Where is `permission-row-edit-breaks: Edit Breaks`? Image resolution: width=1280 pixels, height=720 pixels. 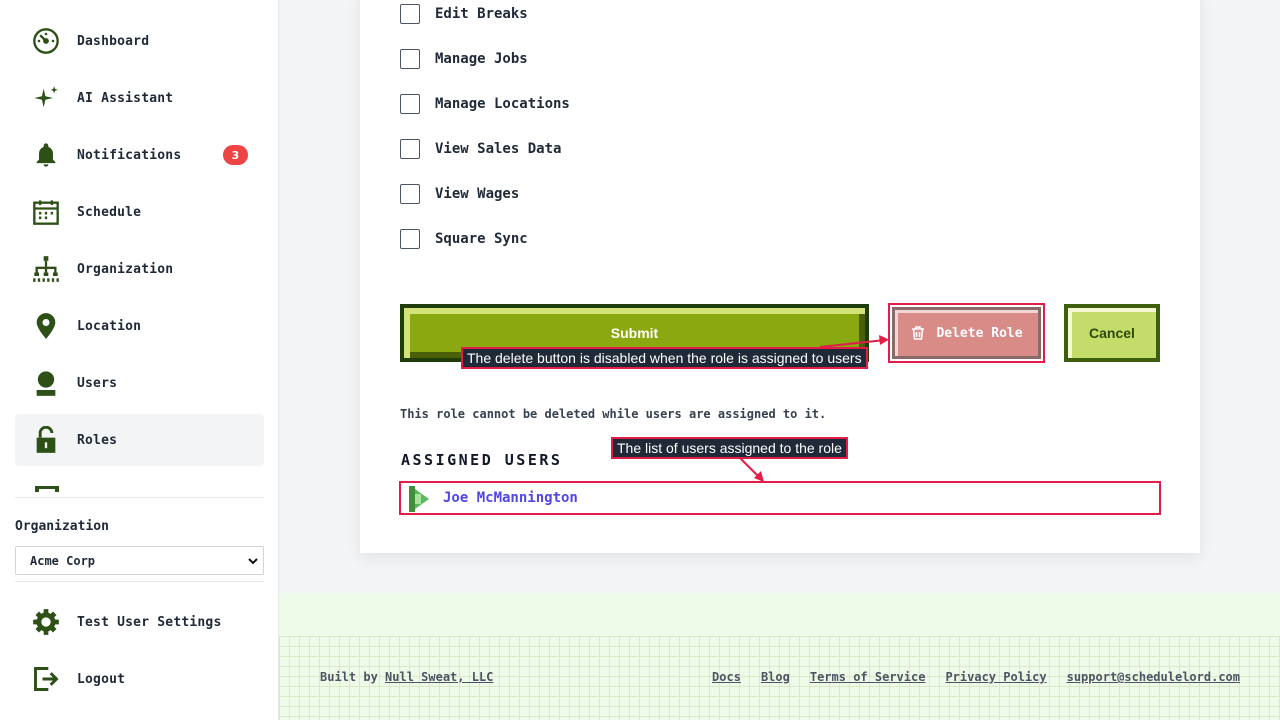 permission-row-edit-breaks: Edit Breaks is located at coordinates (464, 14).